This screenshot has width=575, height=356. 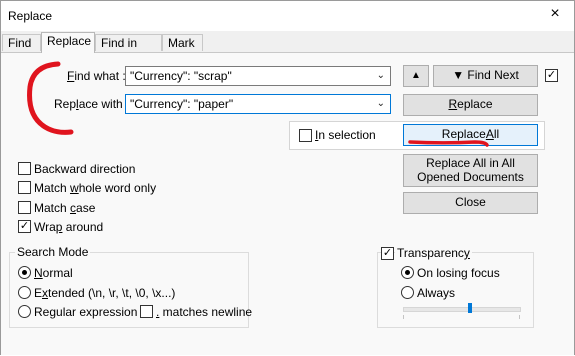 I want to click on match-whole-word-label: Match whole word only, so click(x=95, y=188).